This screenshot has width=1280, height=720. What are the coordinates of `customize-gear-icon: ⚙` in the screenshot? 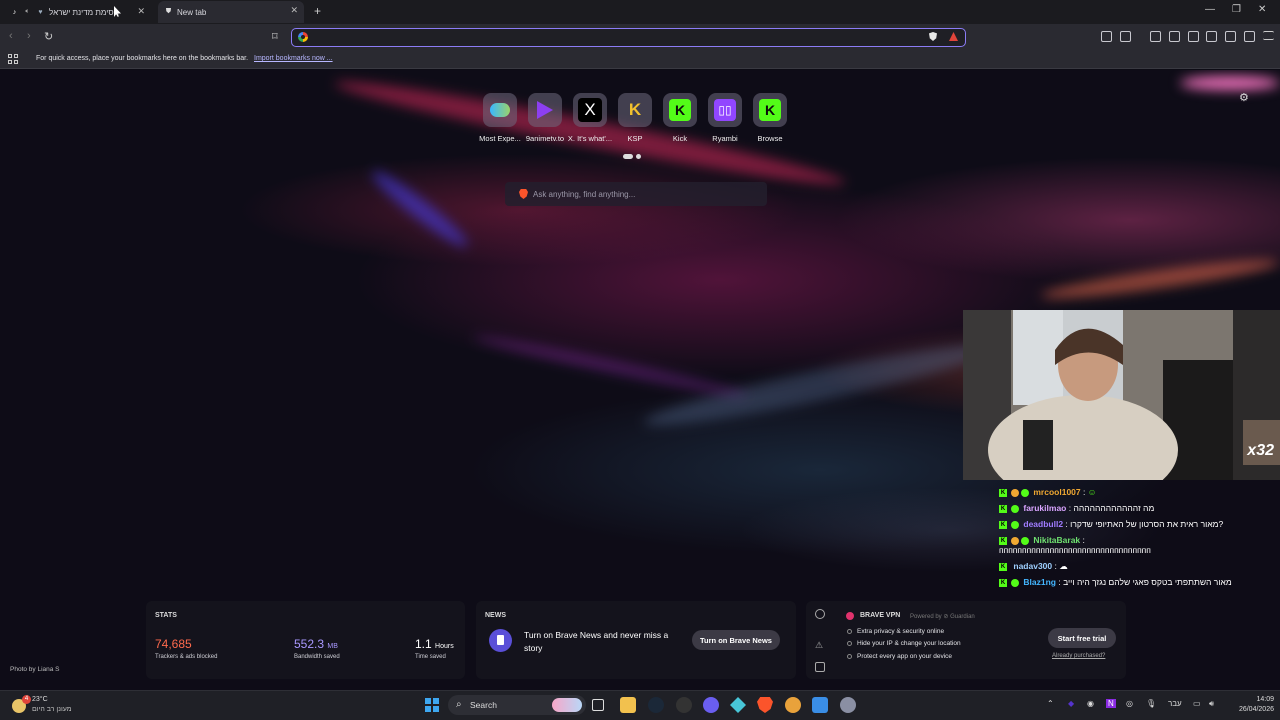 It's located at (1244, 97).